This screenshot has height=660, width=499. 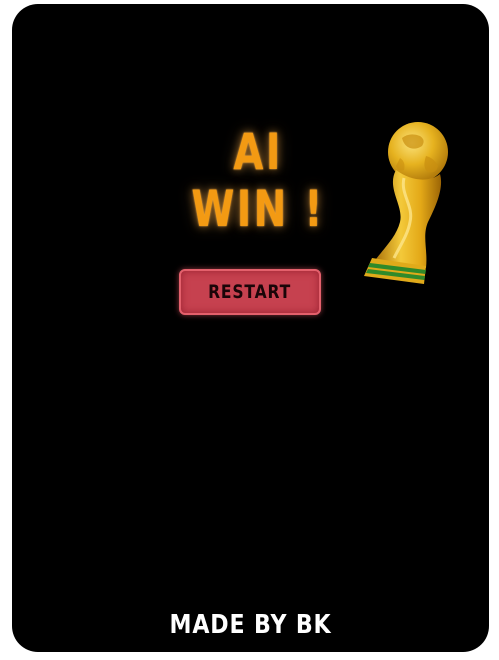 What do you see at coordinates (258, 209) in the screenshot?
I see `result-line-2: WIN !` at bounding box center [258, 209].